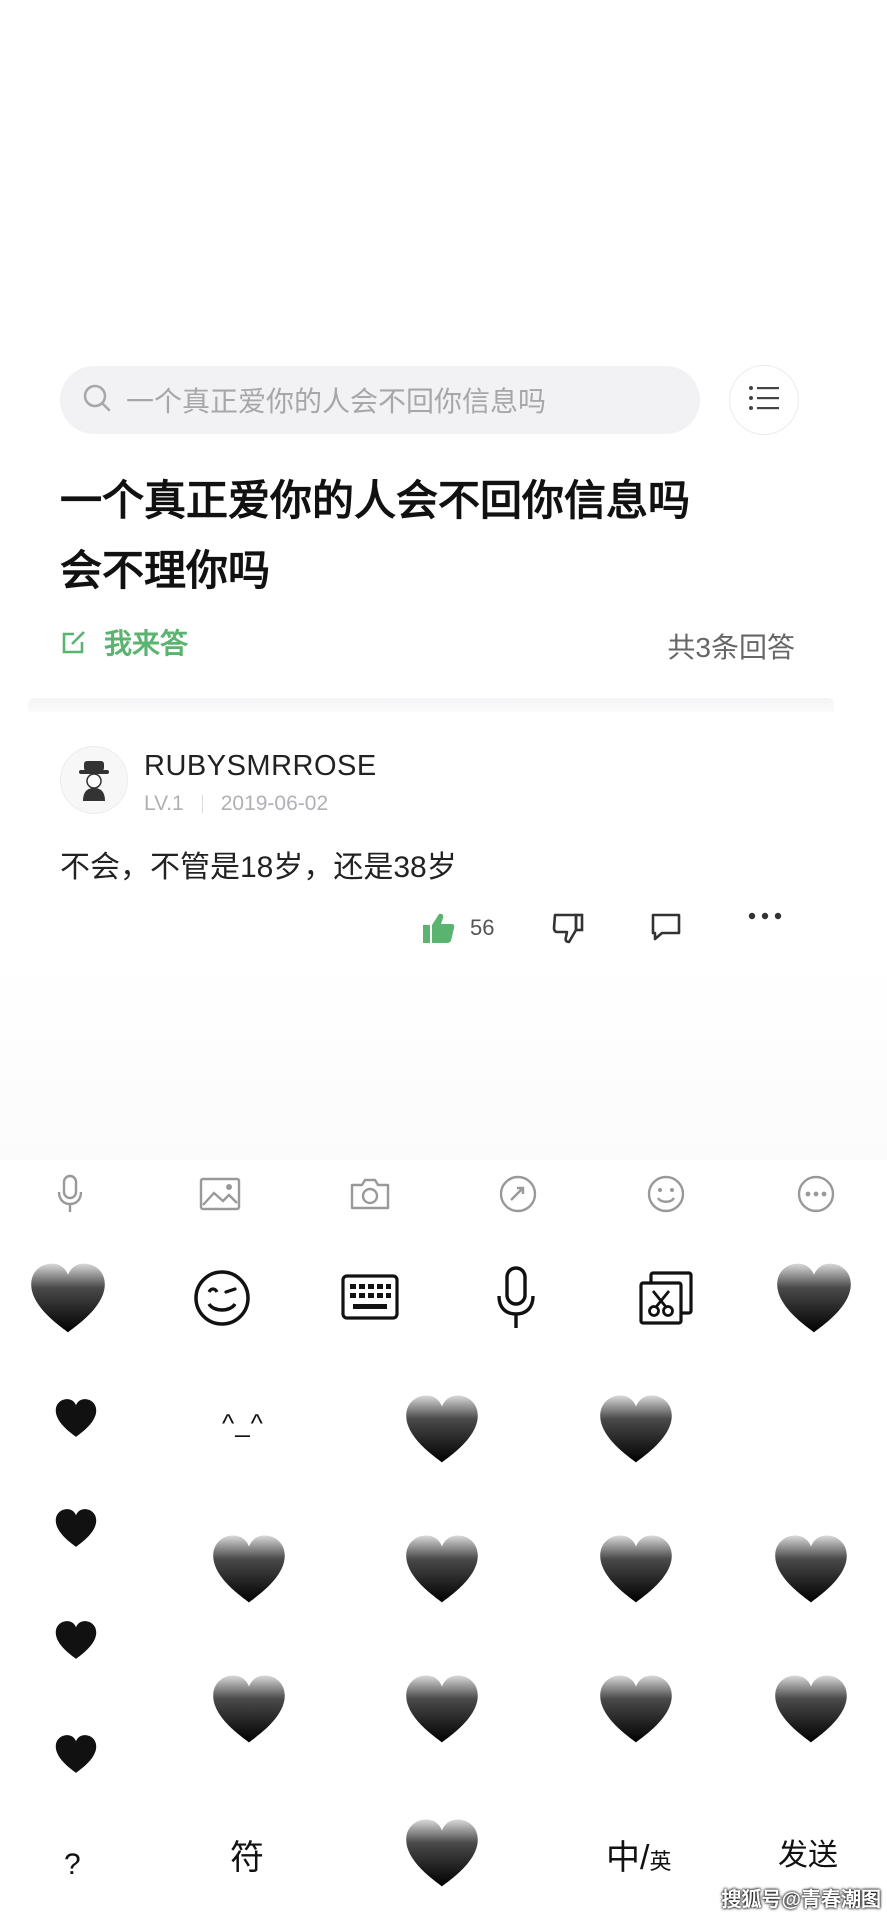  What do you see at coordinates (165, 570) in the screenshot?
I see `question-title-line2: 会不理你吗` at bounding box center [165, 570].